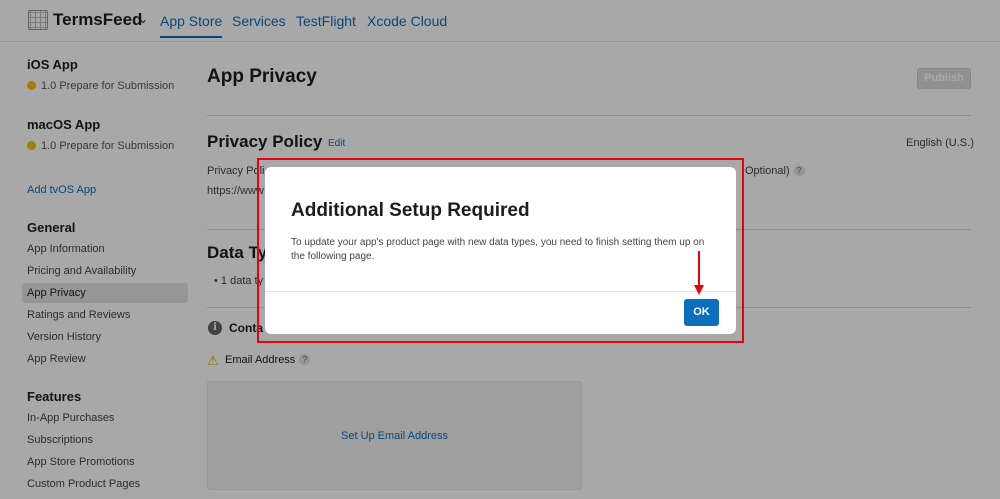 This screenshot has height=499, width=1000. I want to click on annotation-arrow-icon, so click(699, 269).